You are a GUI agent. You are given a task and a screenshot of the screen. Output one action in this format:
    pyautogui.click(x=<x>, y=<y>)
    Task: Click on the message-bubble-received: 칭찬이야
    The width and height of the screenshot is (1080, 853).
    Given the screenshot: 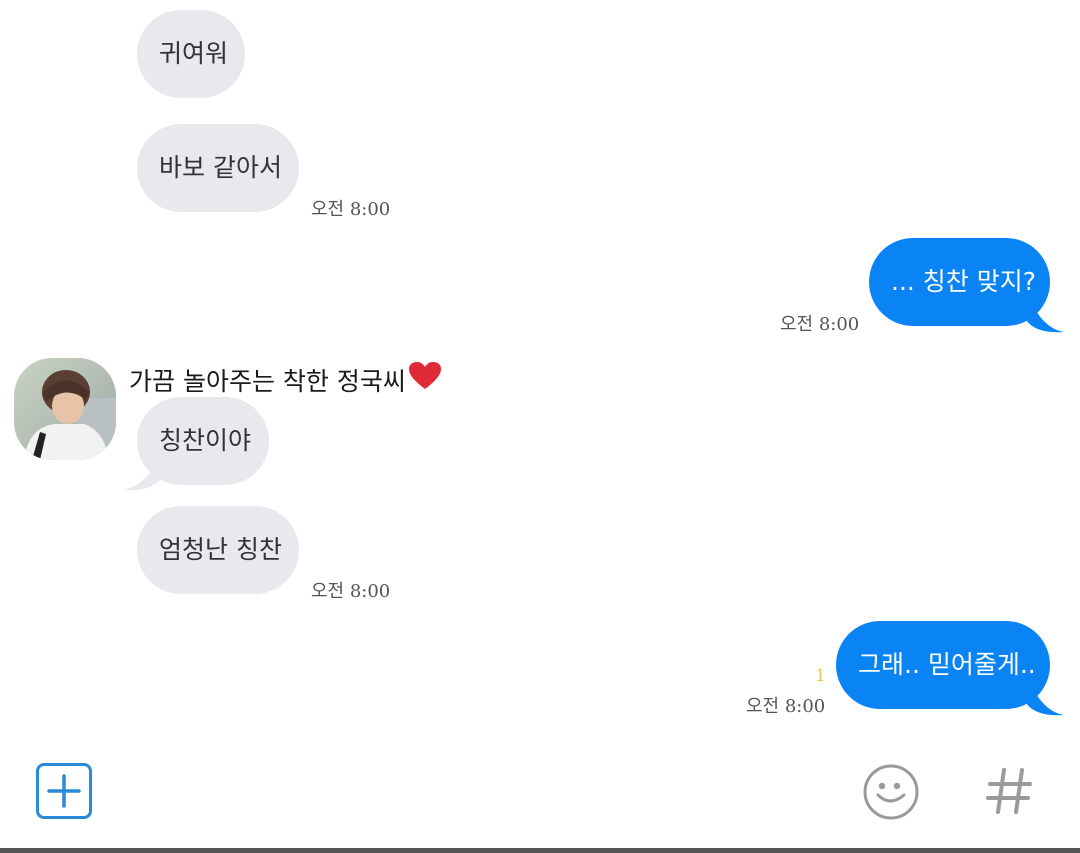 What is the action you would take?
    pyautogui.click(x=203, y=441)
    